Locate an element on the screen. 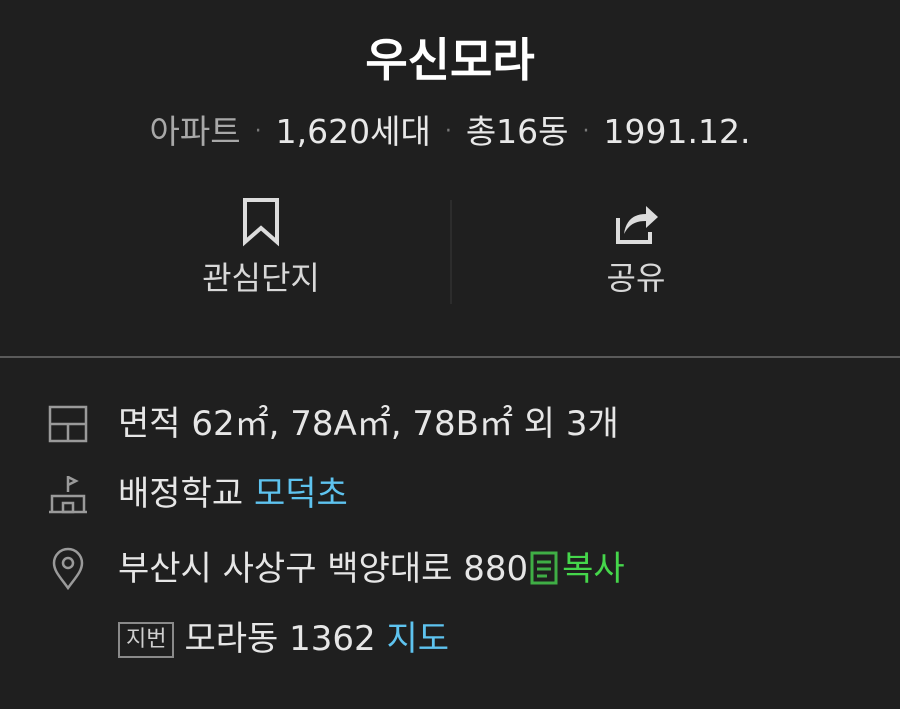 The width and height of the screenshot is (900, 709). bookmark-icon is located at coordinates (261, 222).